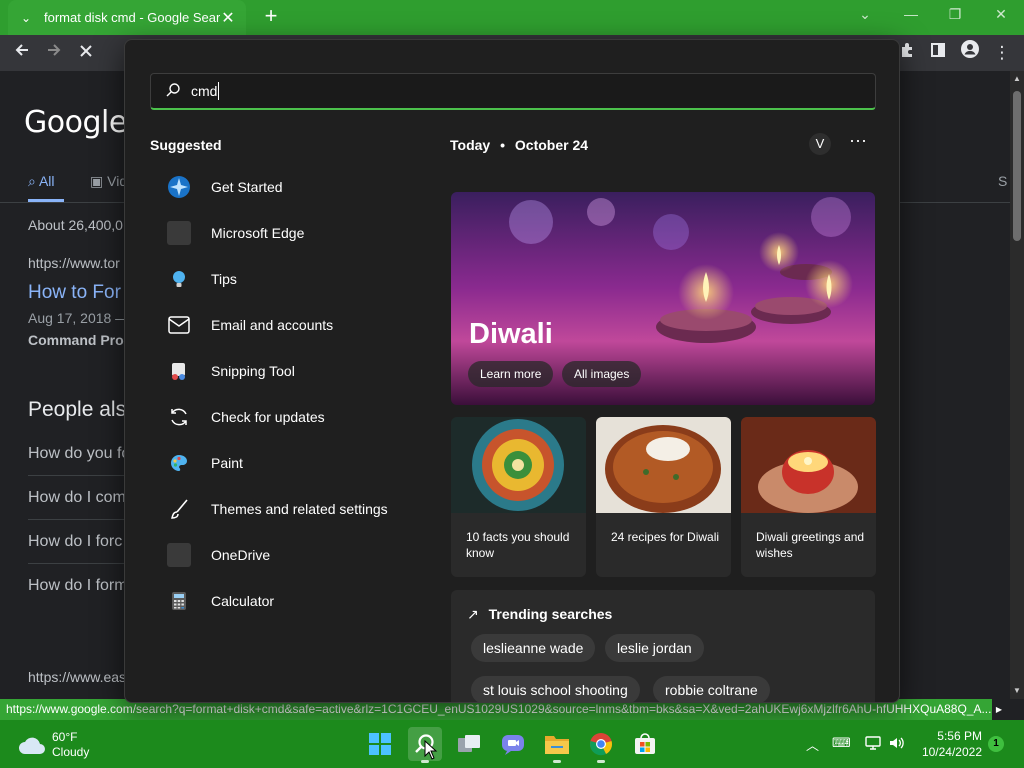 The width and height of the screenshot is (1024, 768). I want to click on trending-item: leslie jordan, so click(654, 648).